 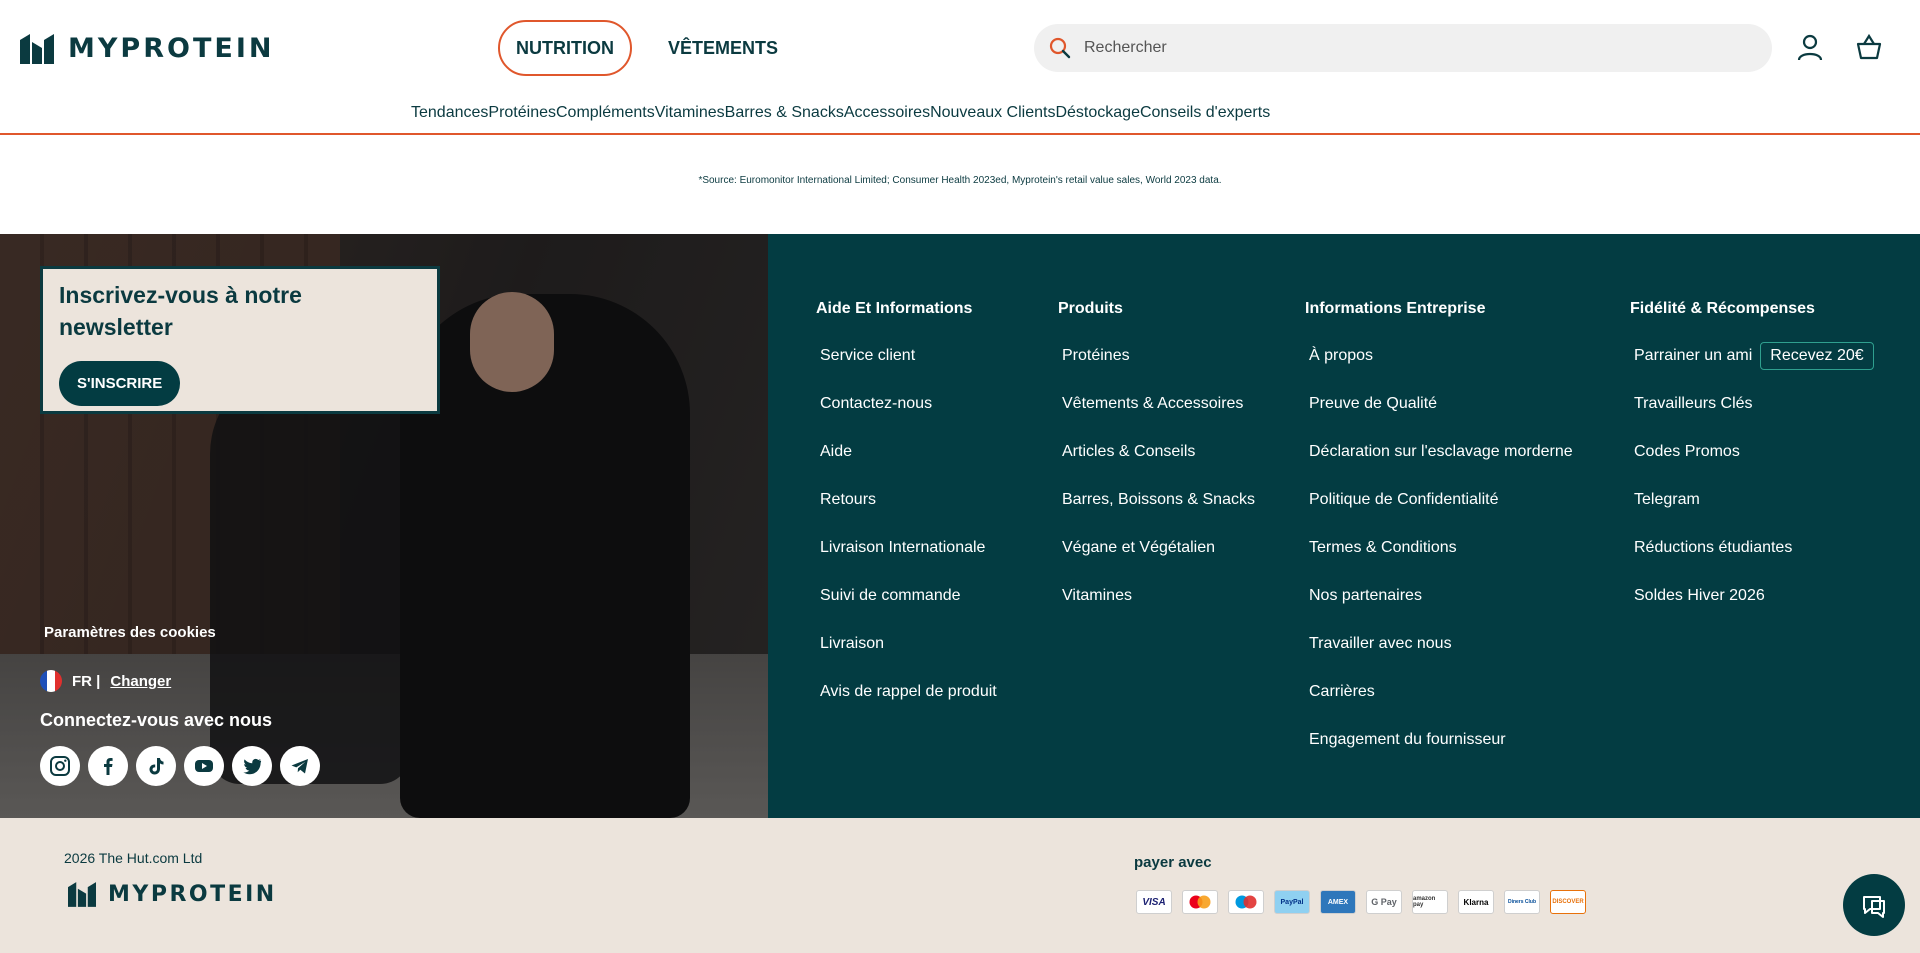 I want to click on footer-link-referral: Parrainer un ami Recevez 20€, so click(x=1752, y=356).